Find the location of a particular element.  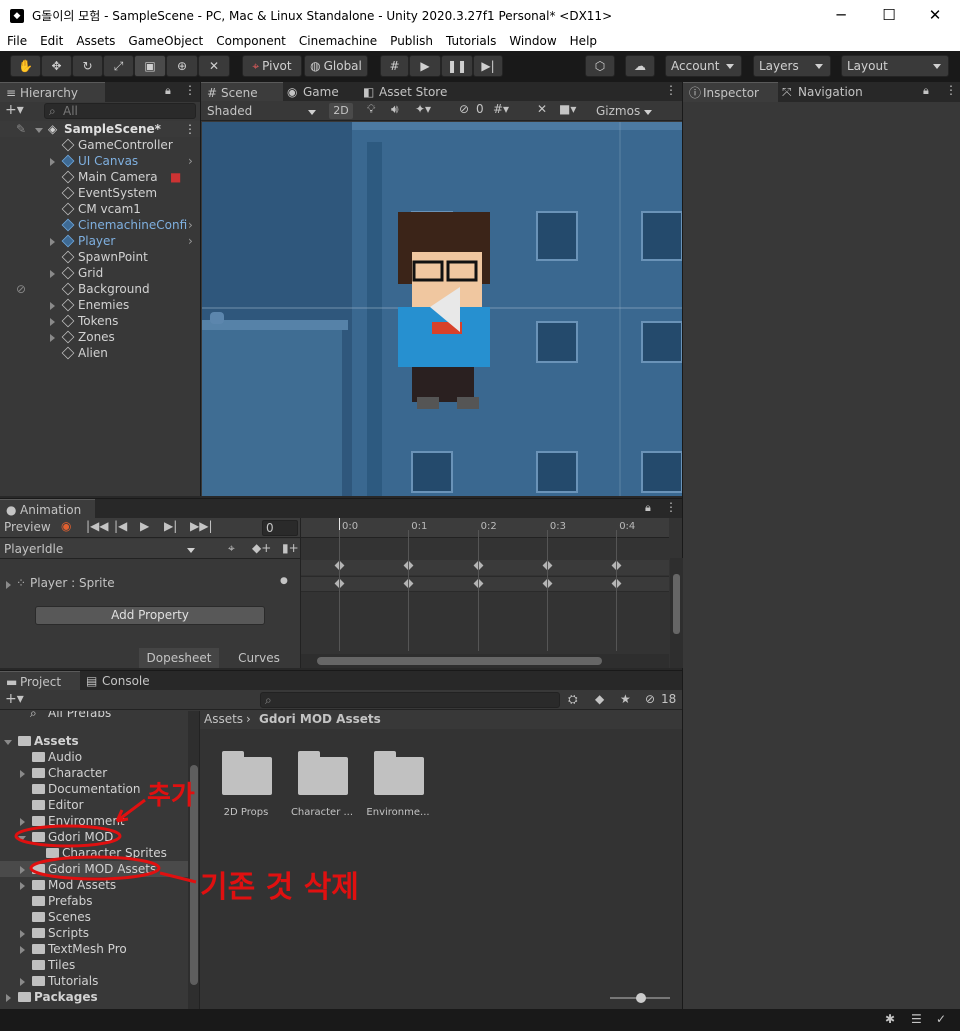

tree-item-all-prefabs: ⌕ All Prefabs is located at coordinates (94, 716).